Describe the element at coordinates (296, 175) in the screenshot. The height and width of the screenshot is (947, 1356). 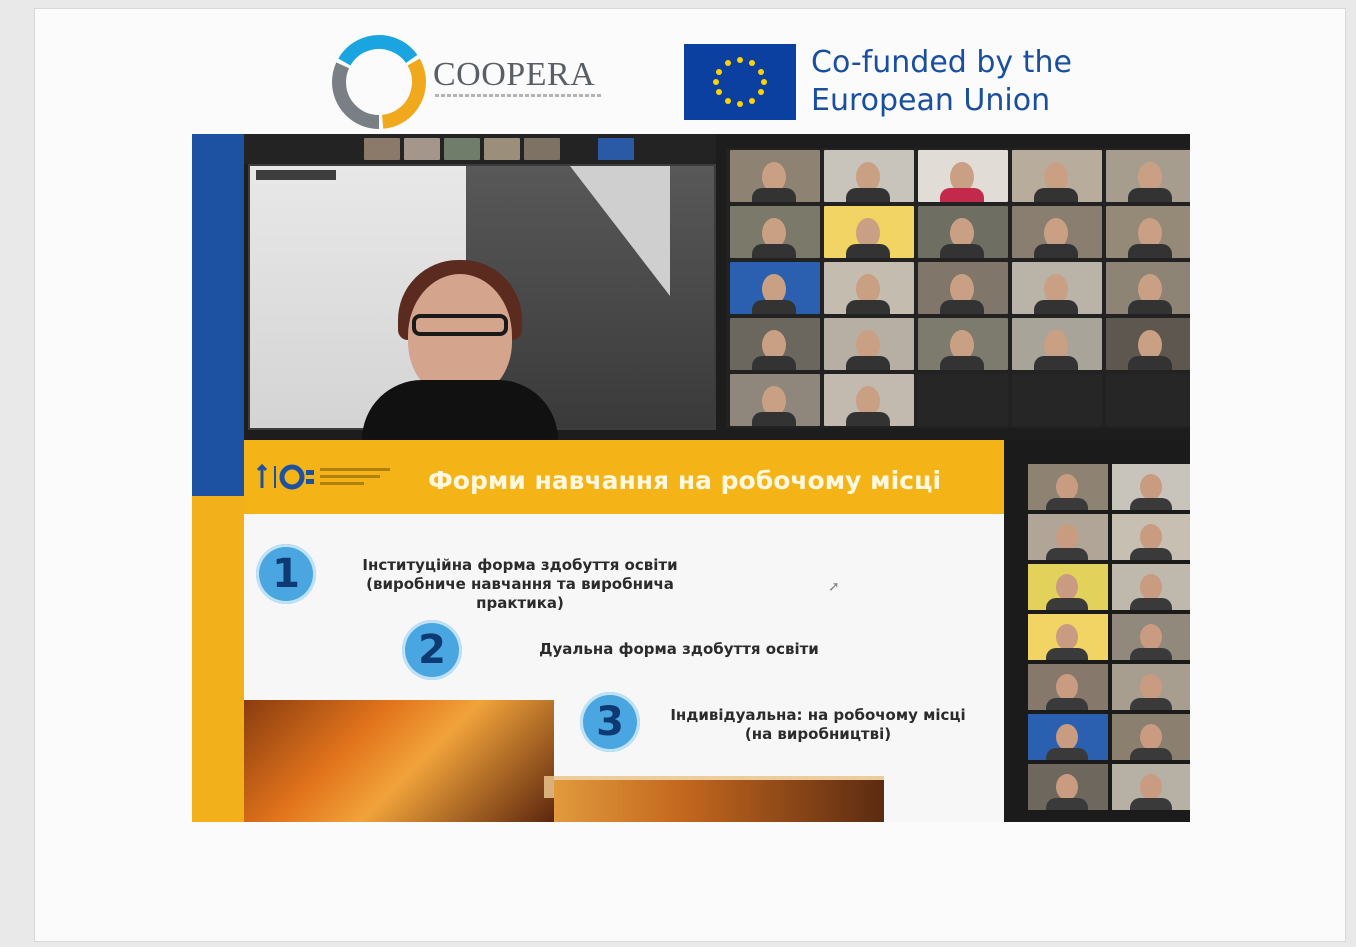
I see `speaker-name-tag` at that location.